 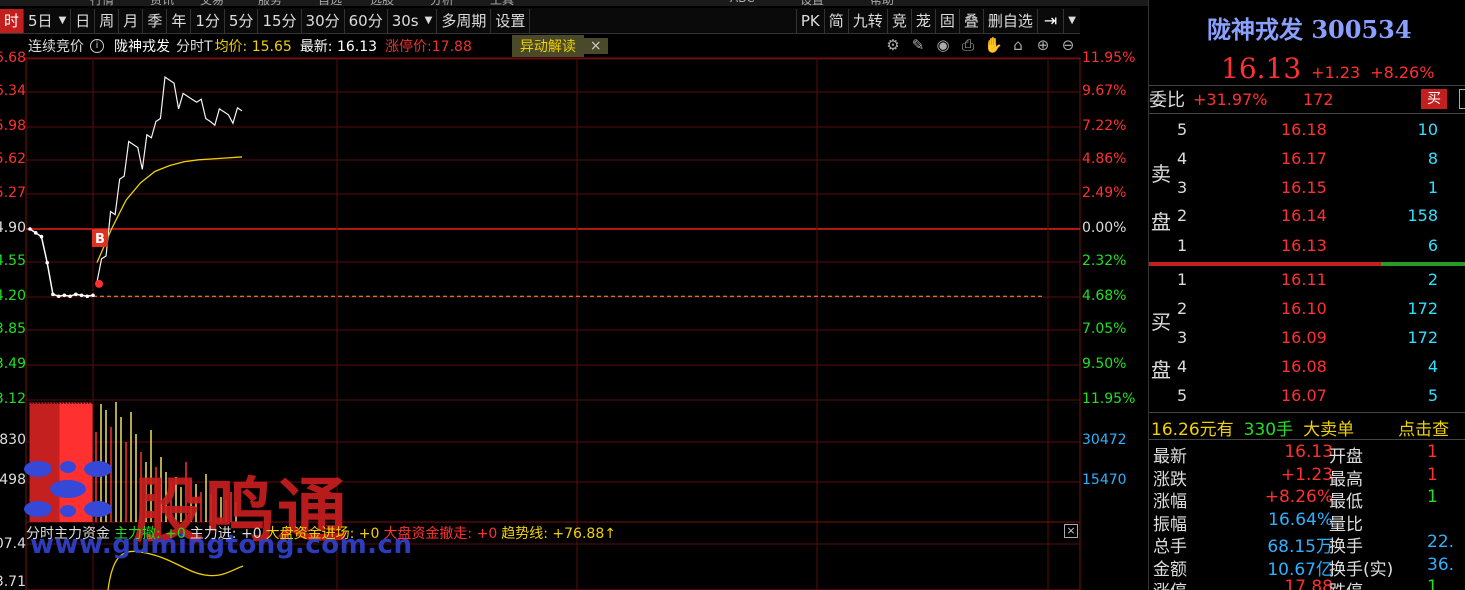 What do you see at coordinates (1462, 99) in the screenshot?
I see `panel-toggle-button` at bounding box center [1462, 99].